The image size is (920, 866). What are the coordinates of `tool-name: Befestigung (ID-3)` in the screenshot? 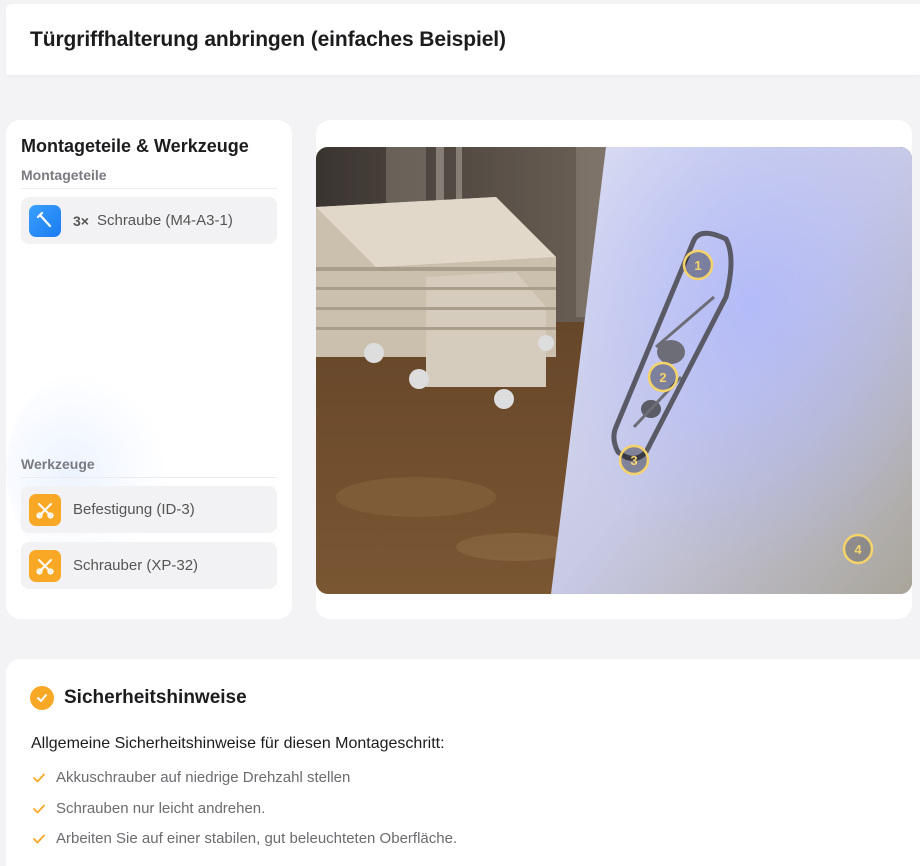 It's located at (134, 509).